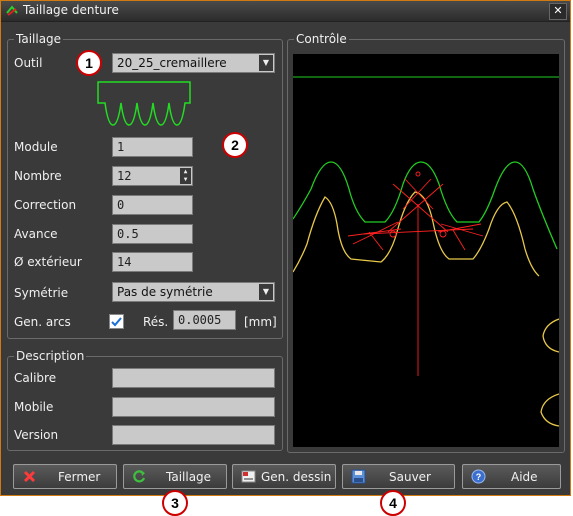  Describe the element at coordinates (248, 476) in the screenshot. I see `drawing-icon` at that location.